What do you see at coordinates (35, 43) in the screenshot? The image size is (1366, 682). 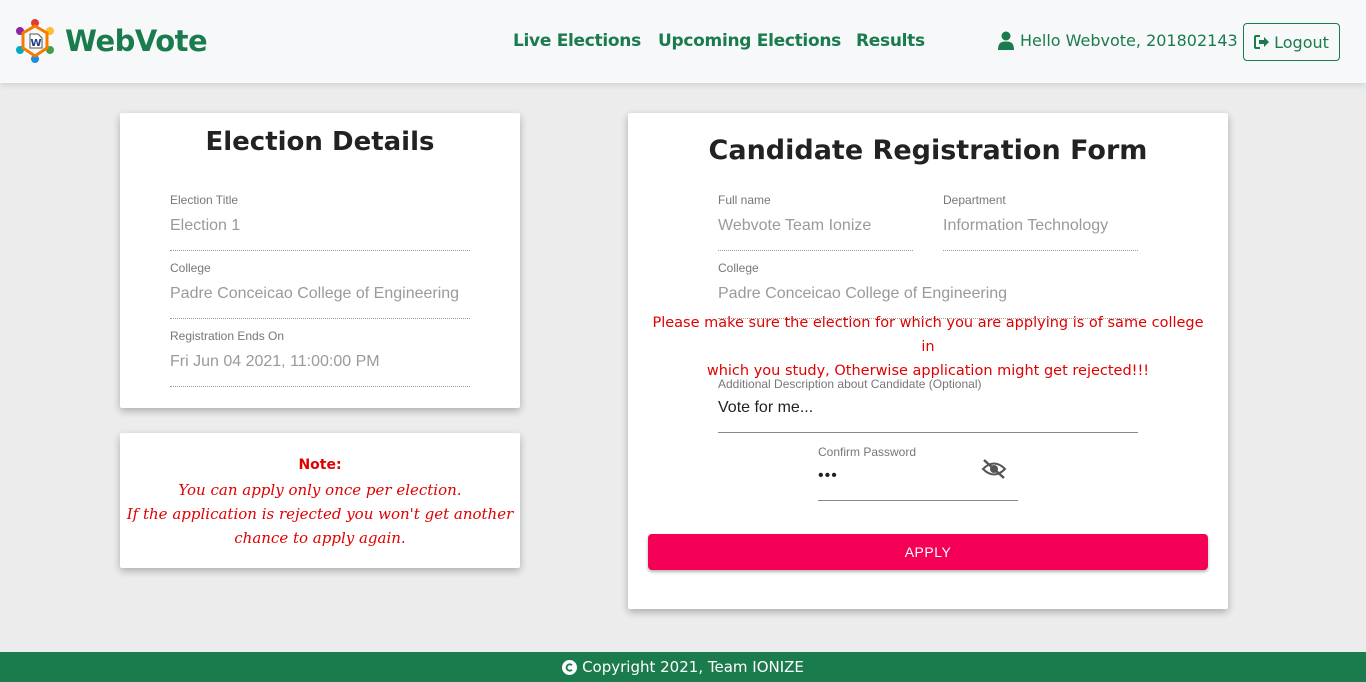 I see `svg-text: W` at bounding box center [35, 43].